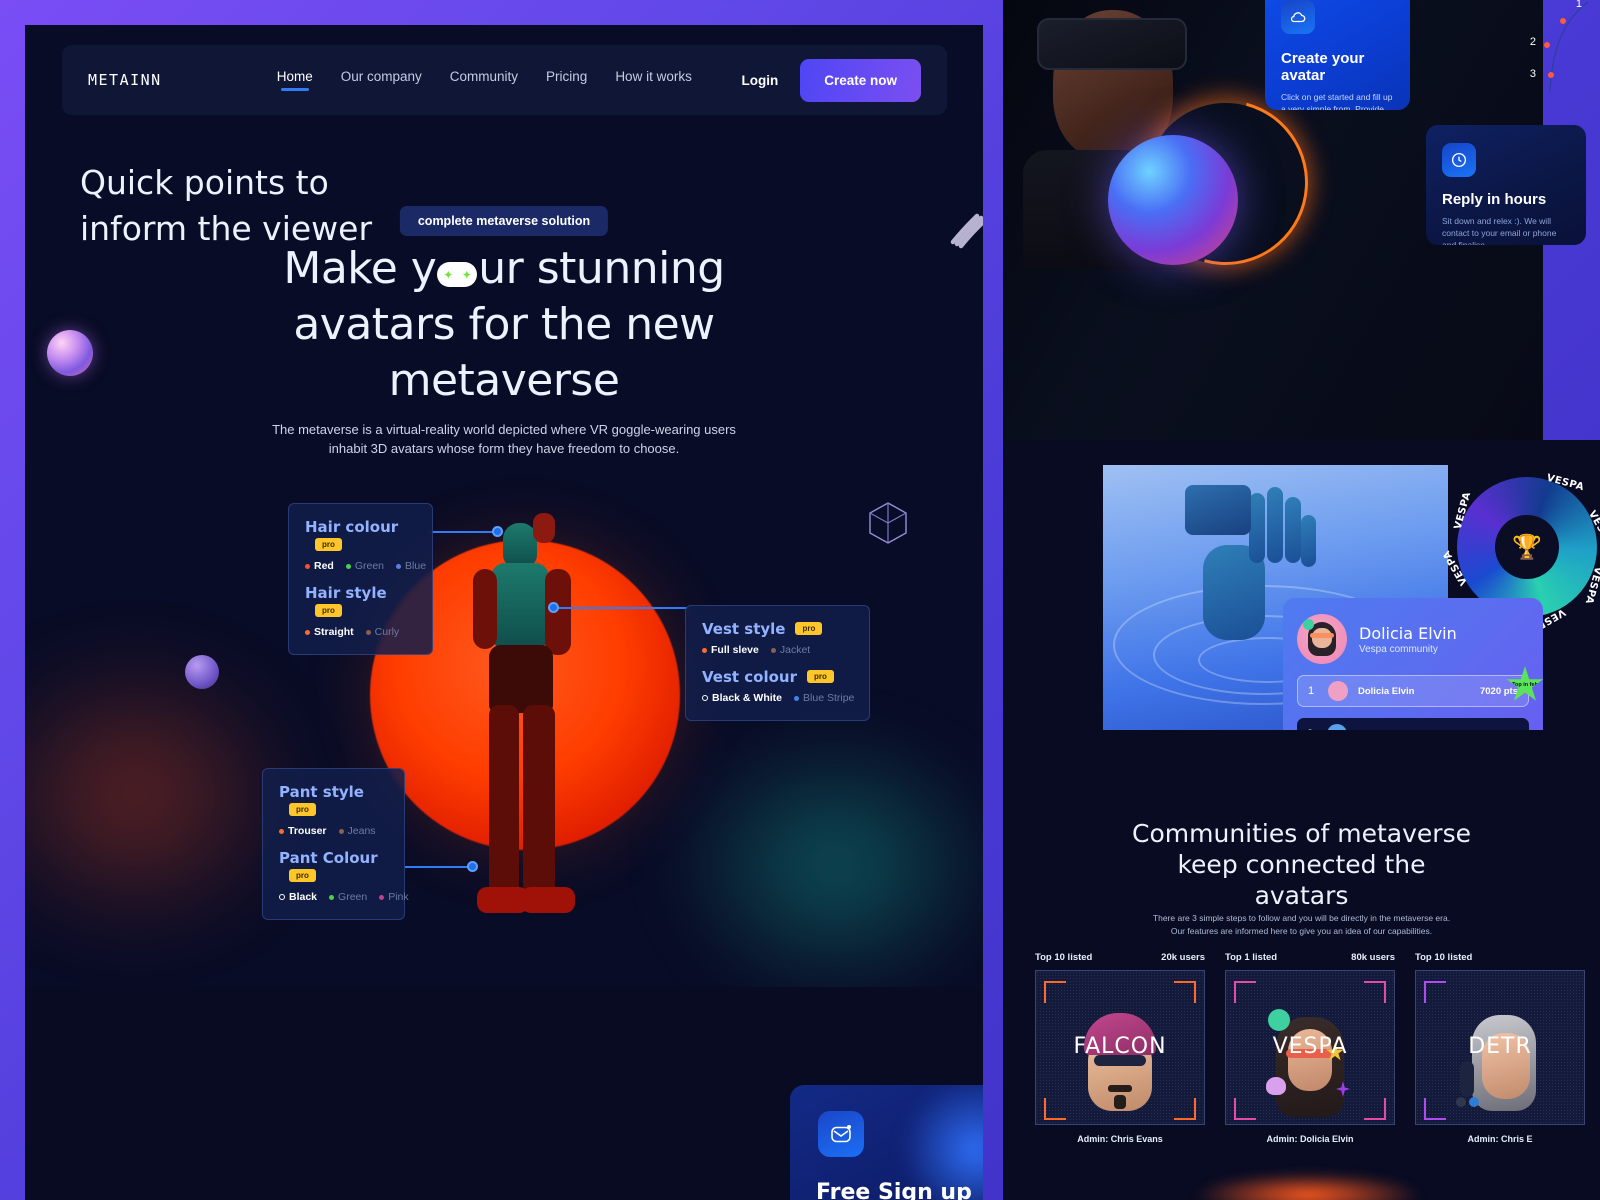 This screenshot has height=1200, width=1600. What do you see at coordinates (357, 831) in the screenshot?
I see `config-option: Jeans` at bounding box center [357, 831].